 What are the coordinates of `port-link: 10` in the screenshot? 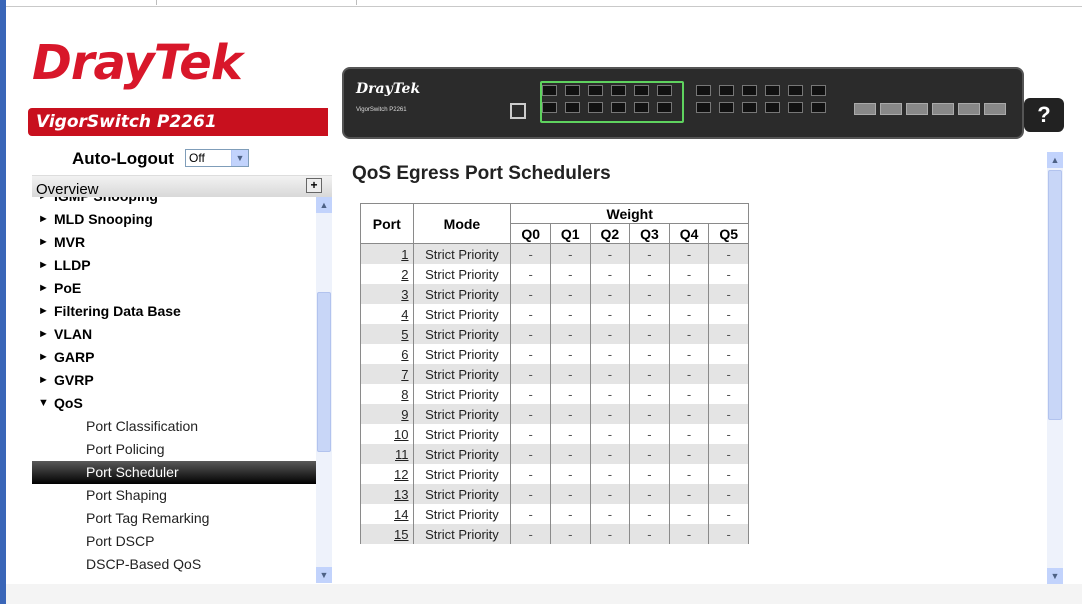 It's located at (401, 434).